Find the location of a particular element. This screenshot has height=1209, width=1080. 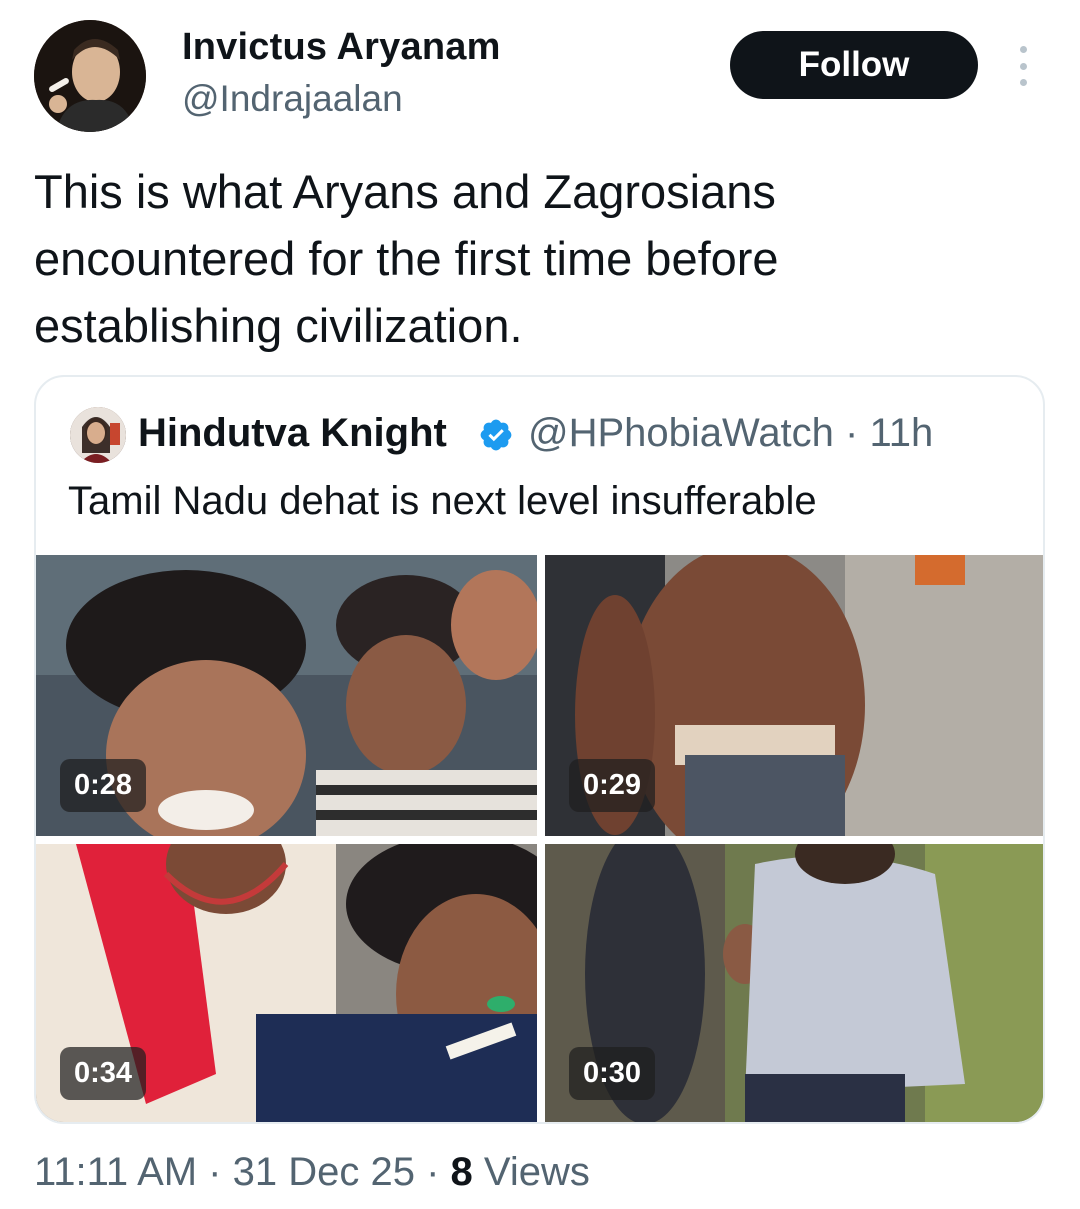

quoted-display-name: Hindutva Knight is located at coordinates (292, 433).